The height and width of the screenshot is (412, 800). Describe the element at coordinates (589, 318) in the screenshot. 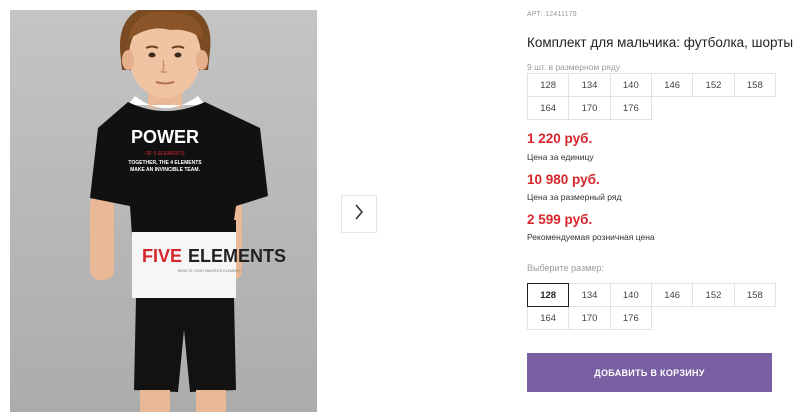

I see `size-option-170: 170` at that location.